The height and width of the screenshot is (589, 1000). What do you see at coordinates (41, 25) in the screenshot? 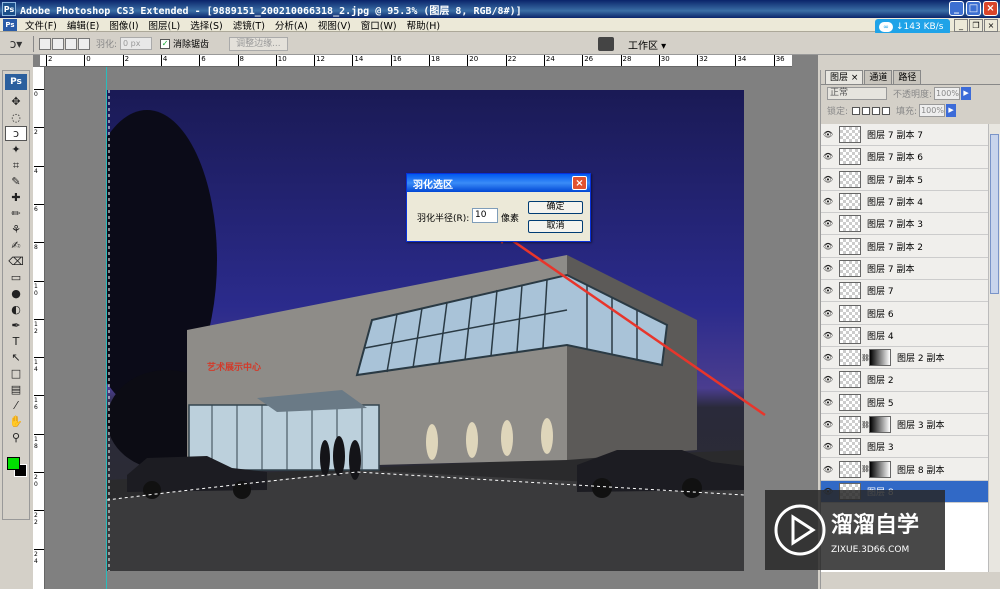
I see `menu-file: 文件(F)` at bounding box center [41, 25].